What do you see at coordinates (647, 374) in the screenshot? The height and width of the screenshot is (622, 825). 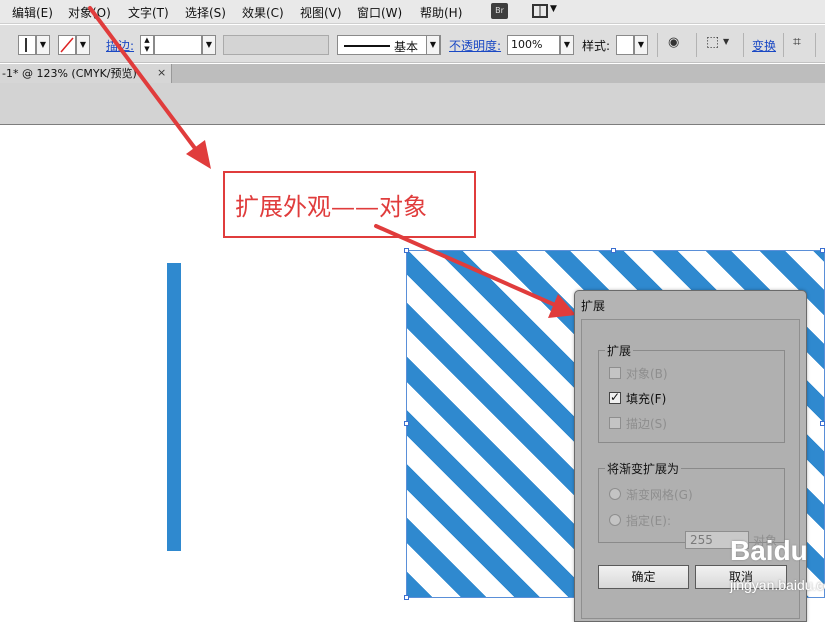 I see `object-option-label: 对象(B)` at bounding box center [647, 374].